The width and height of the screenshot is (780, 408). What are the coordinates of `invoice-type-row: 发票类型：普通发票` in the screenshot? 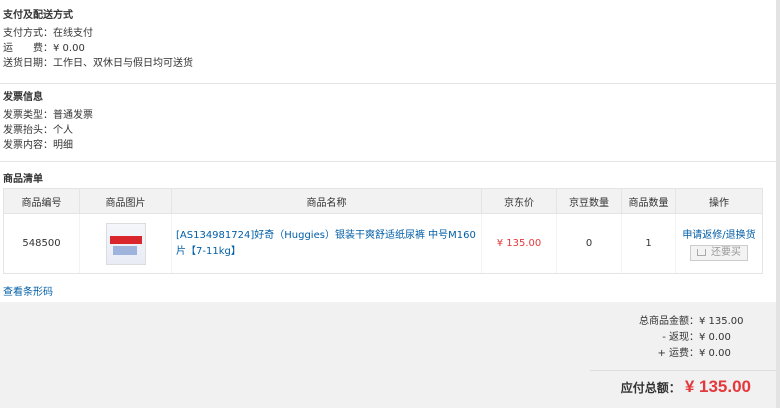 It's located at (388, 115).